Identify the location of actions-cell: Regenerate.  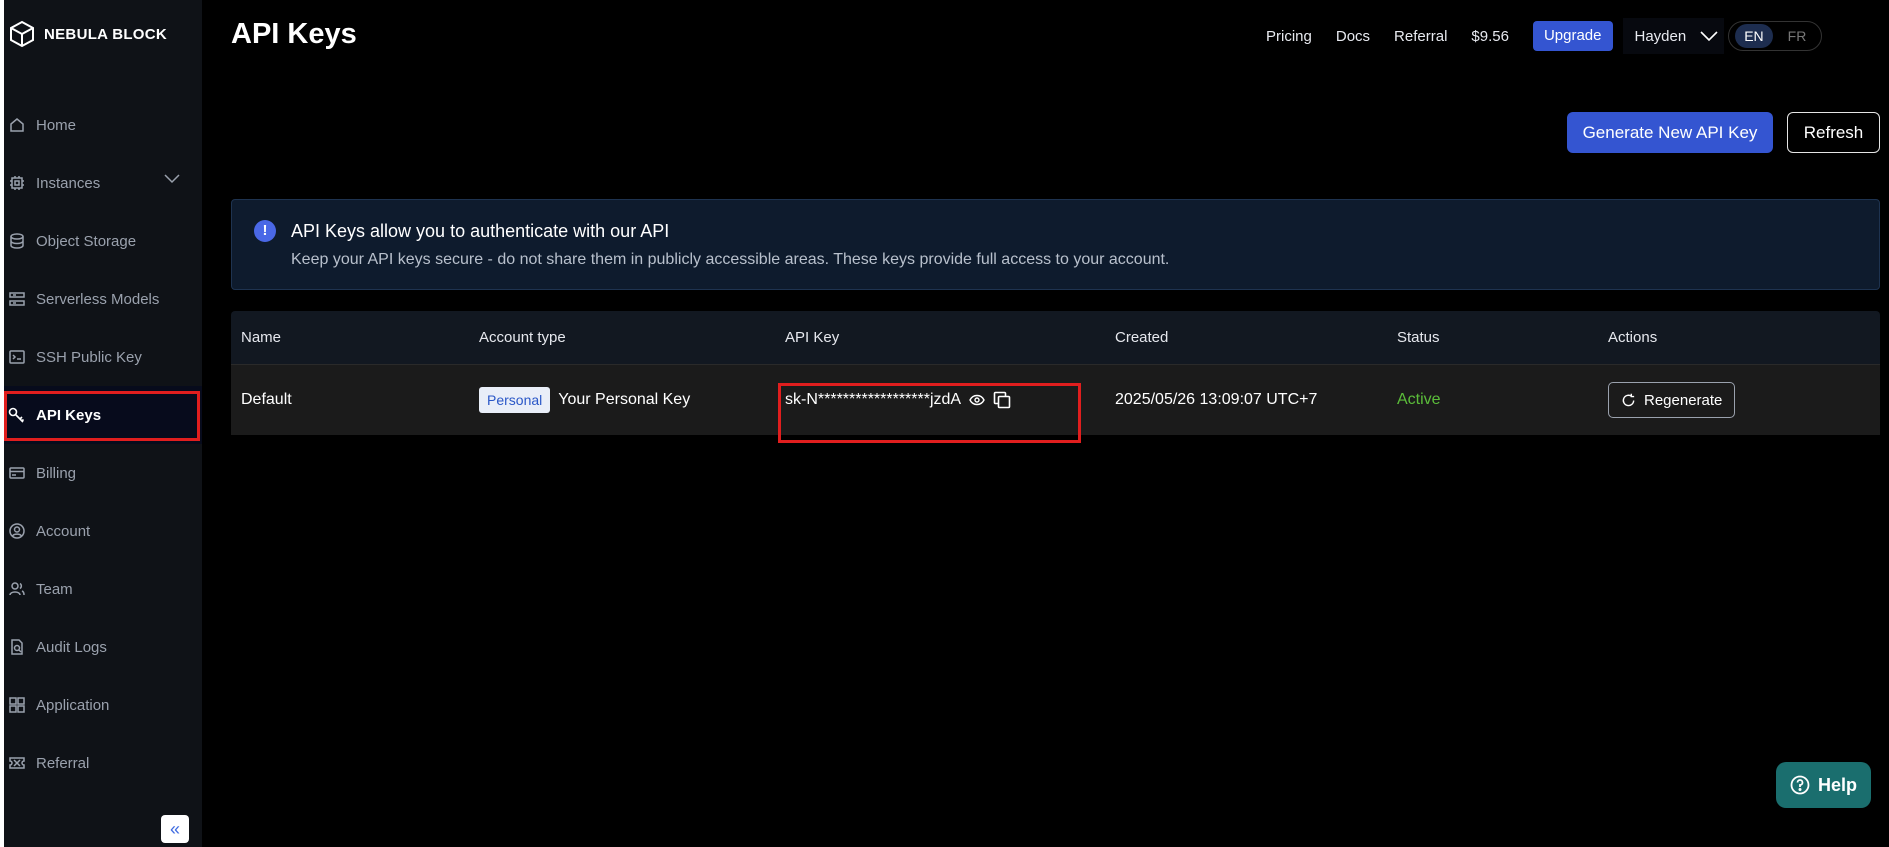
(1672, 400).